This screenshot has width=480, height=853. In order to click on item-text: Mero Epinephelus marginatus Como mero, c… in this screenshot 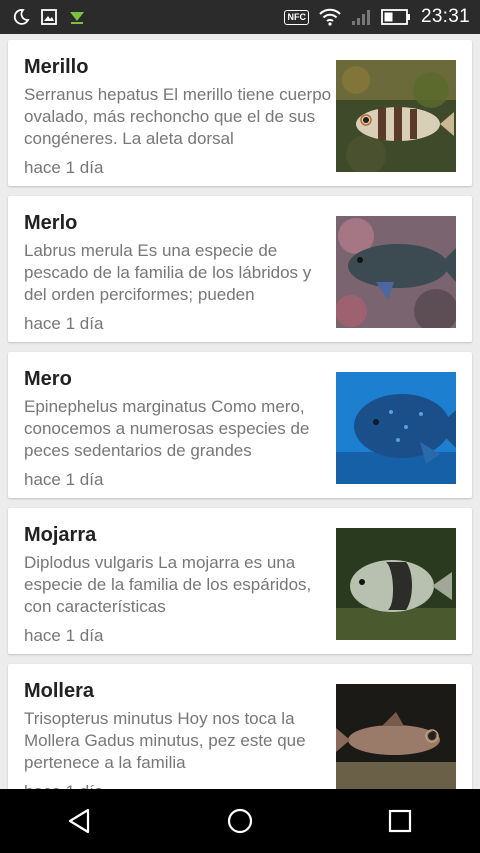, I will do `click(179, 428)`.